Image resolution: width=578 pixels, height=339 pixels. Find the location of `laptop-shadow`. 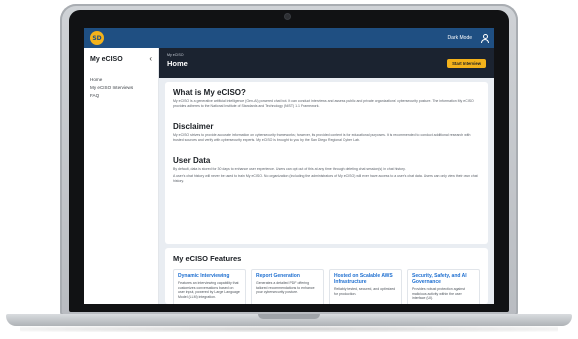

laptop-shadow is located at coordinates (289, 329).